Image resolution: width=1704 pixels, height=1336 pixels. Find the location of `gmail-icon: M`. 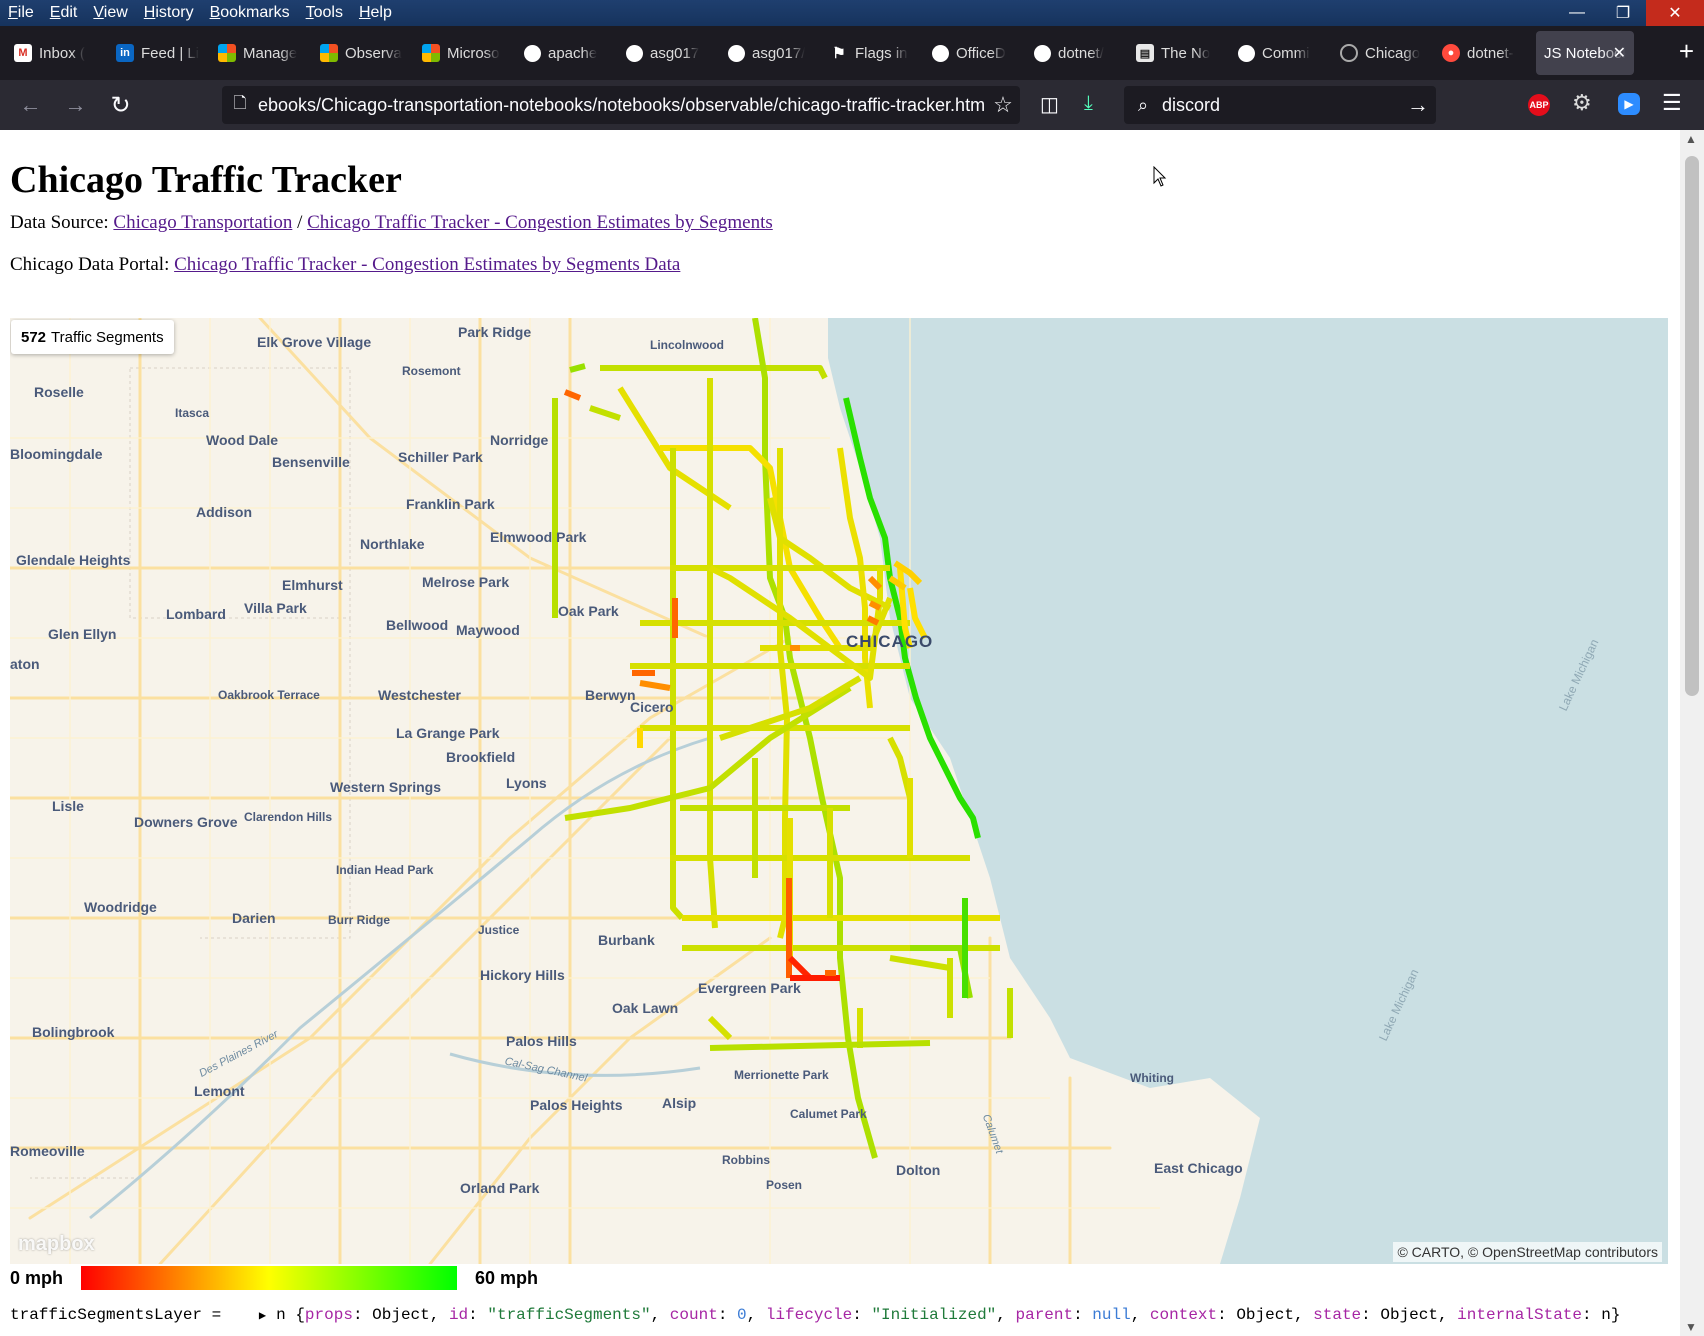

gmail-icon: M is located at coordinates (23, 53).